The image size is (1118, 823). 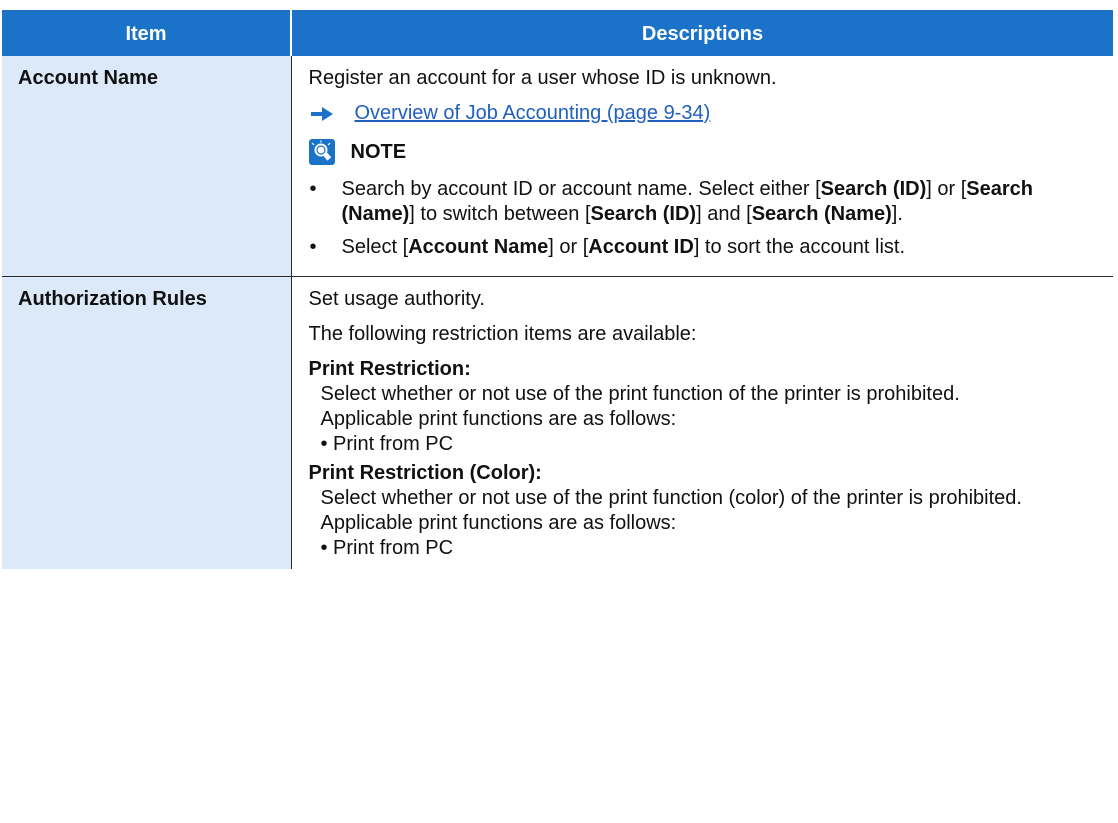 What do you see at coordinates (643, 214) in the screenshot?
I see `b1-key-search-id-2: Search (ID)` at bounding box center [643, 214].